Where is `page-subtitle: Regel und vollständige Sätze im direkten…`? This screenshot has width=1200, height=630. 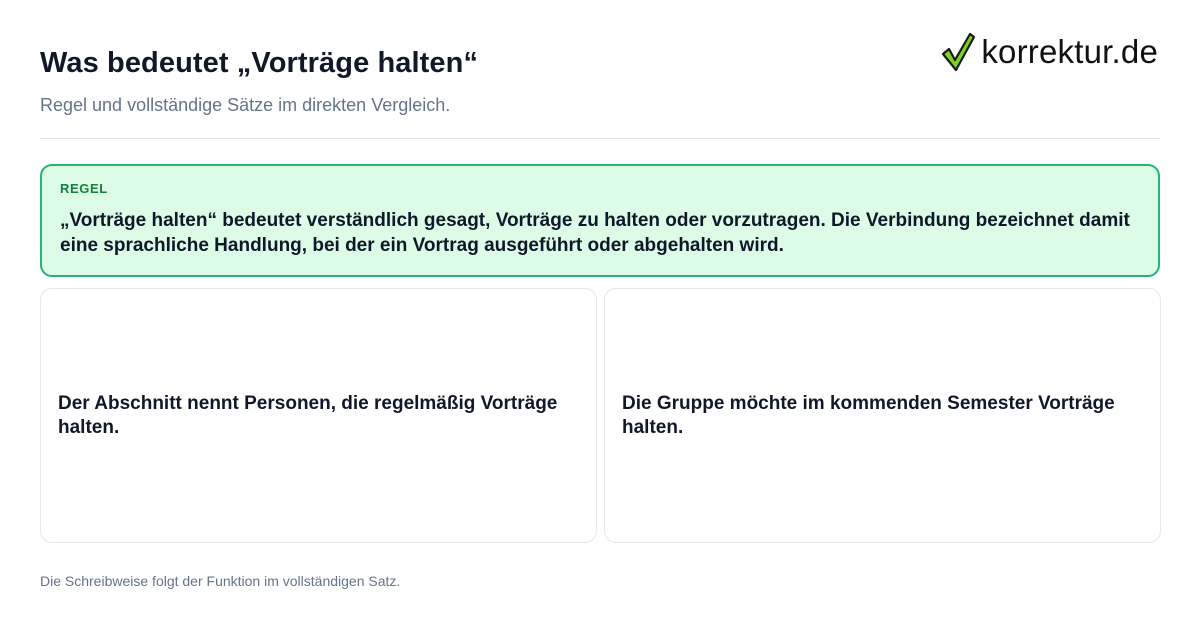
page-subtitle: Regel und vollständige Sätze im direkten… is located at coordinates (245, 105).